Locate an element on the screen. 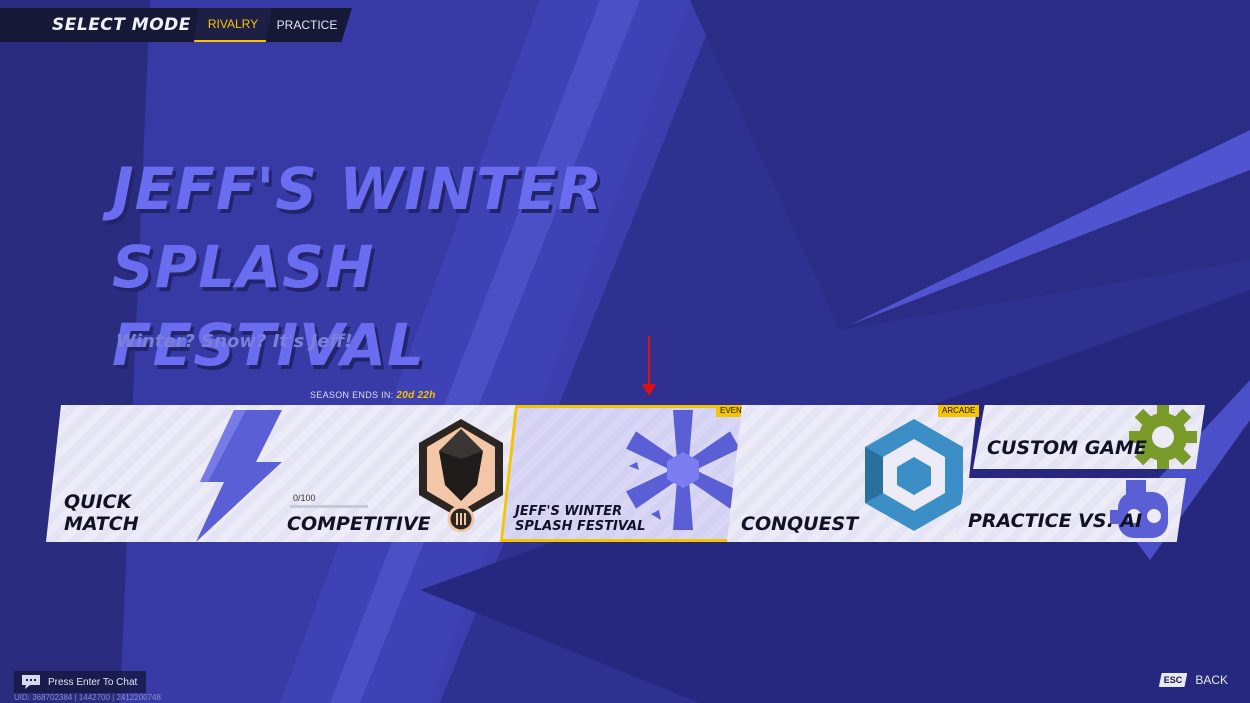 The width and height of the screenshot is (1250, 703). chat-prompt: Press Enter To Chat is located at coordinates (80, 682).